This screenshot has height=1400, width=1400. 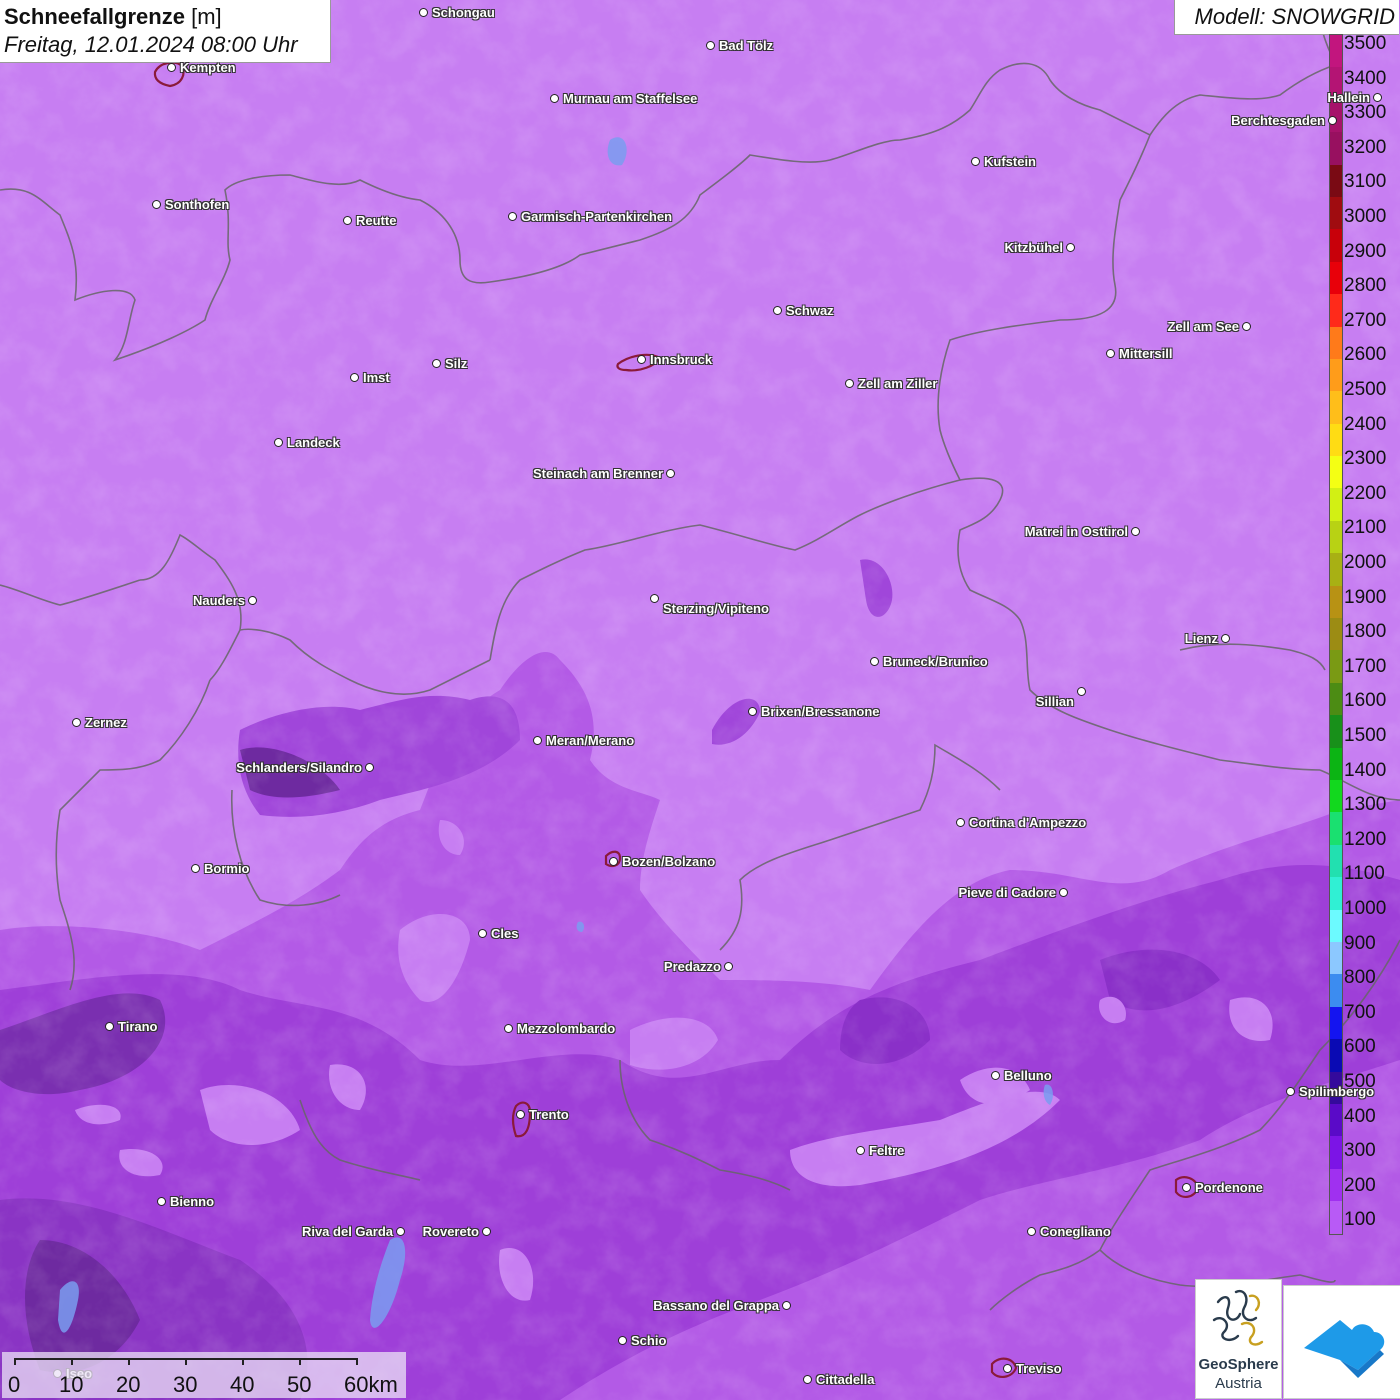 What do you see at coordinates (1075, 1231) in the screenshot?
I see `city-label: Conegliano` at bounding box center [1075, 1231].